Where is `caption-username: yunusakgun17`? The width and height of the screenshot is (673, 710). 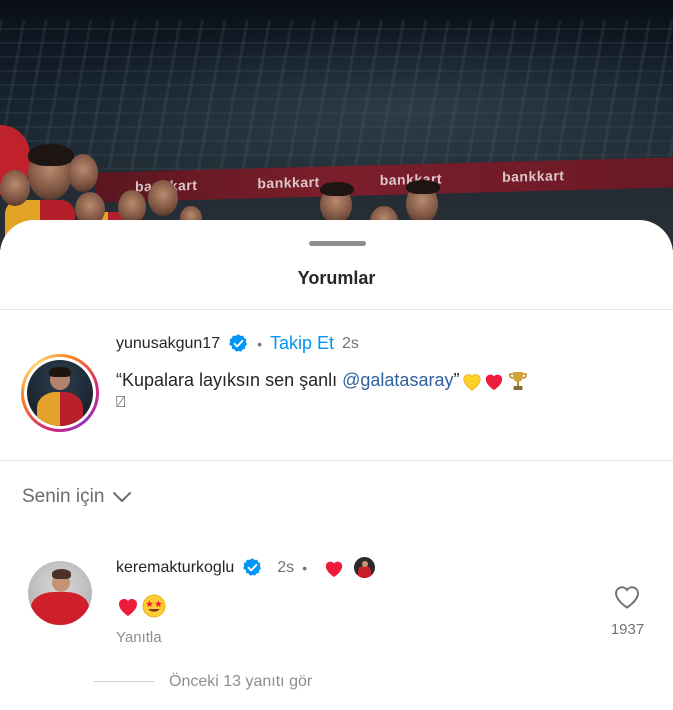
caption-username: yunusakgun17 is located at coordinates (168, 344).